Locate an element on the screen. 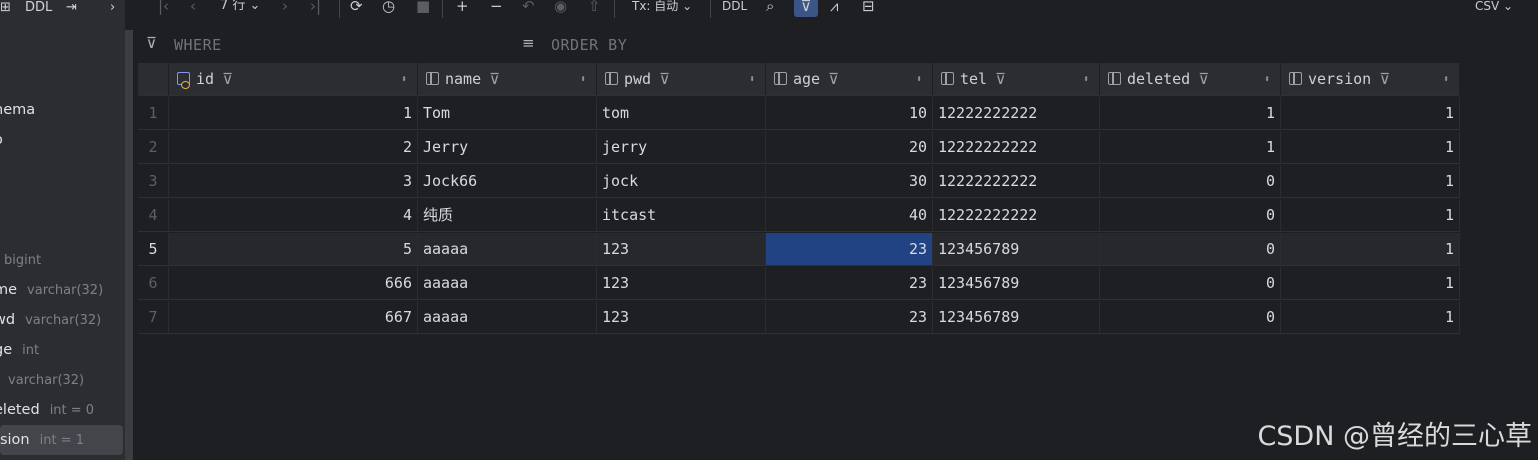 This screenshot has width=1538, height=460. column-header-version: version ⊽ ⬍ is located at coordinates (1370, 79).